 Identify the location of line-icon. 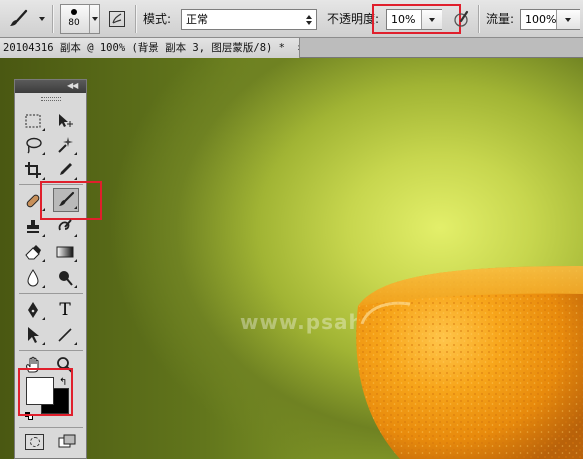
(65, 335).